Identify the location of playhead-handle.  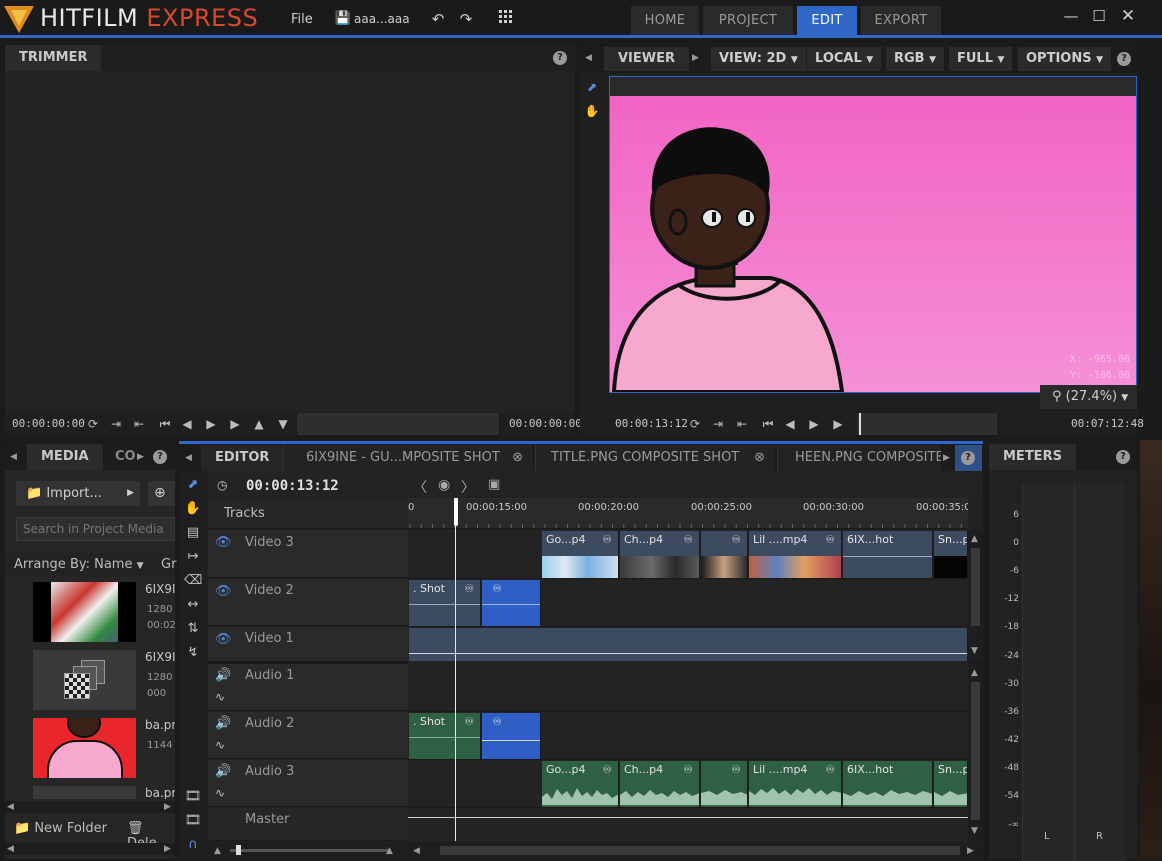
(456, 512).